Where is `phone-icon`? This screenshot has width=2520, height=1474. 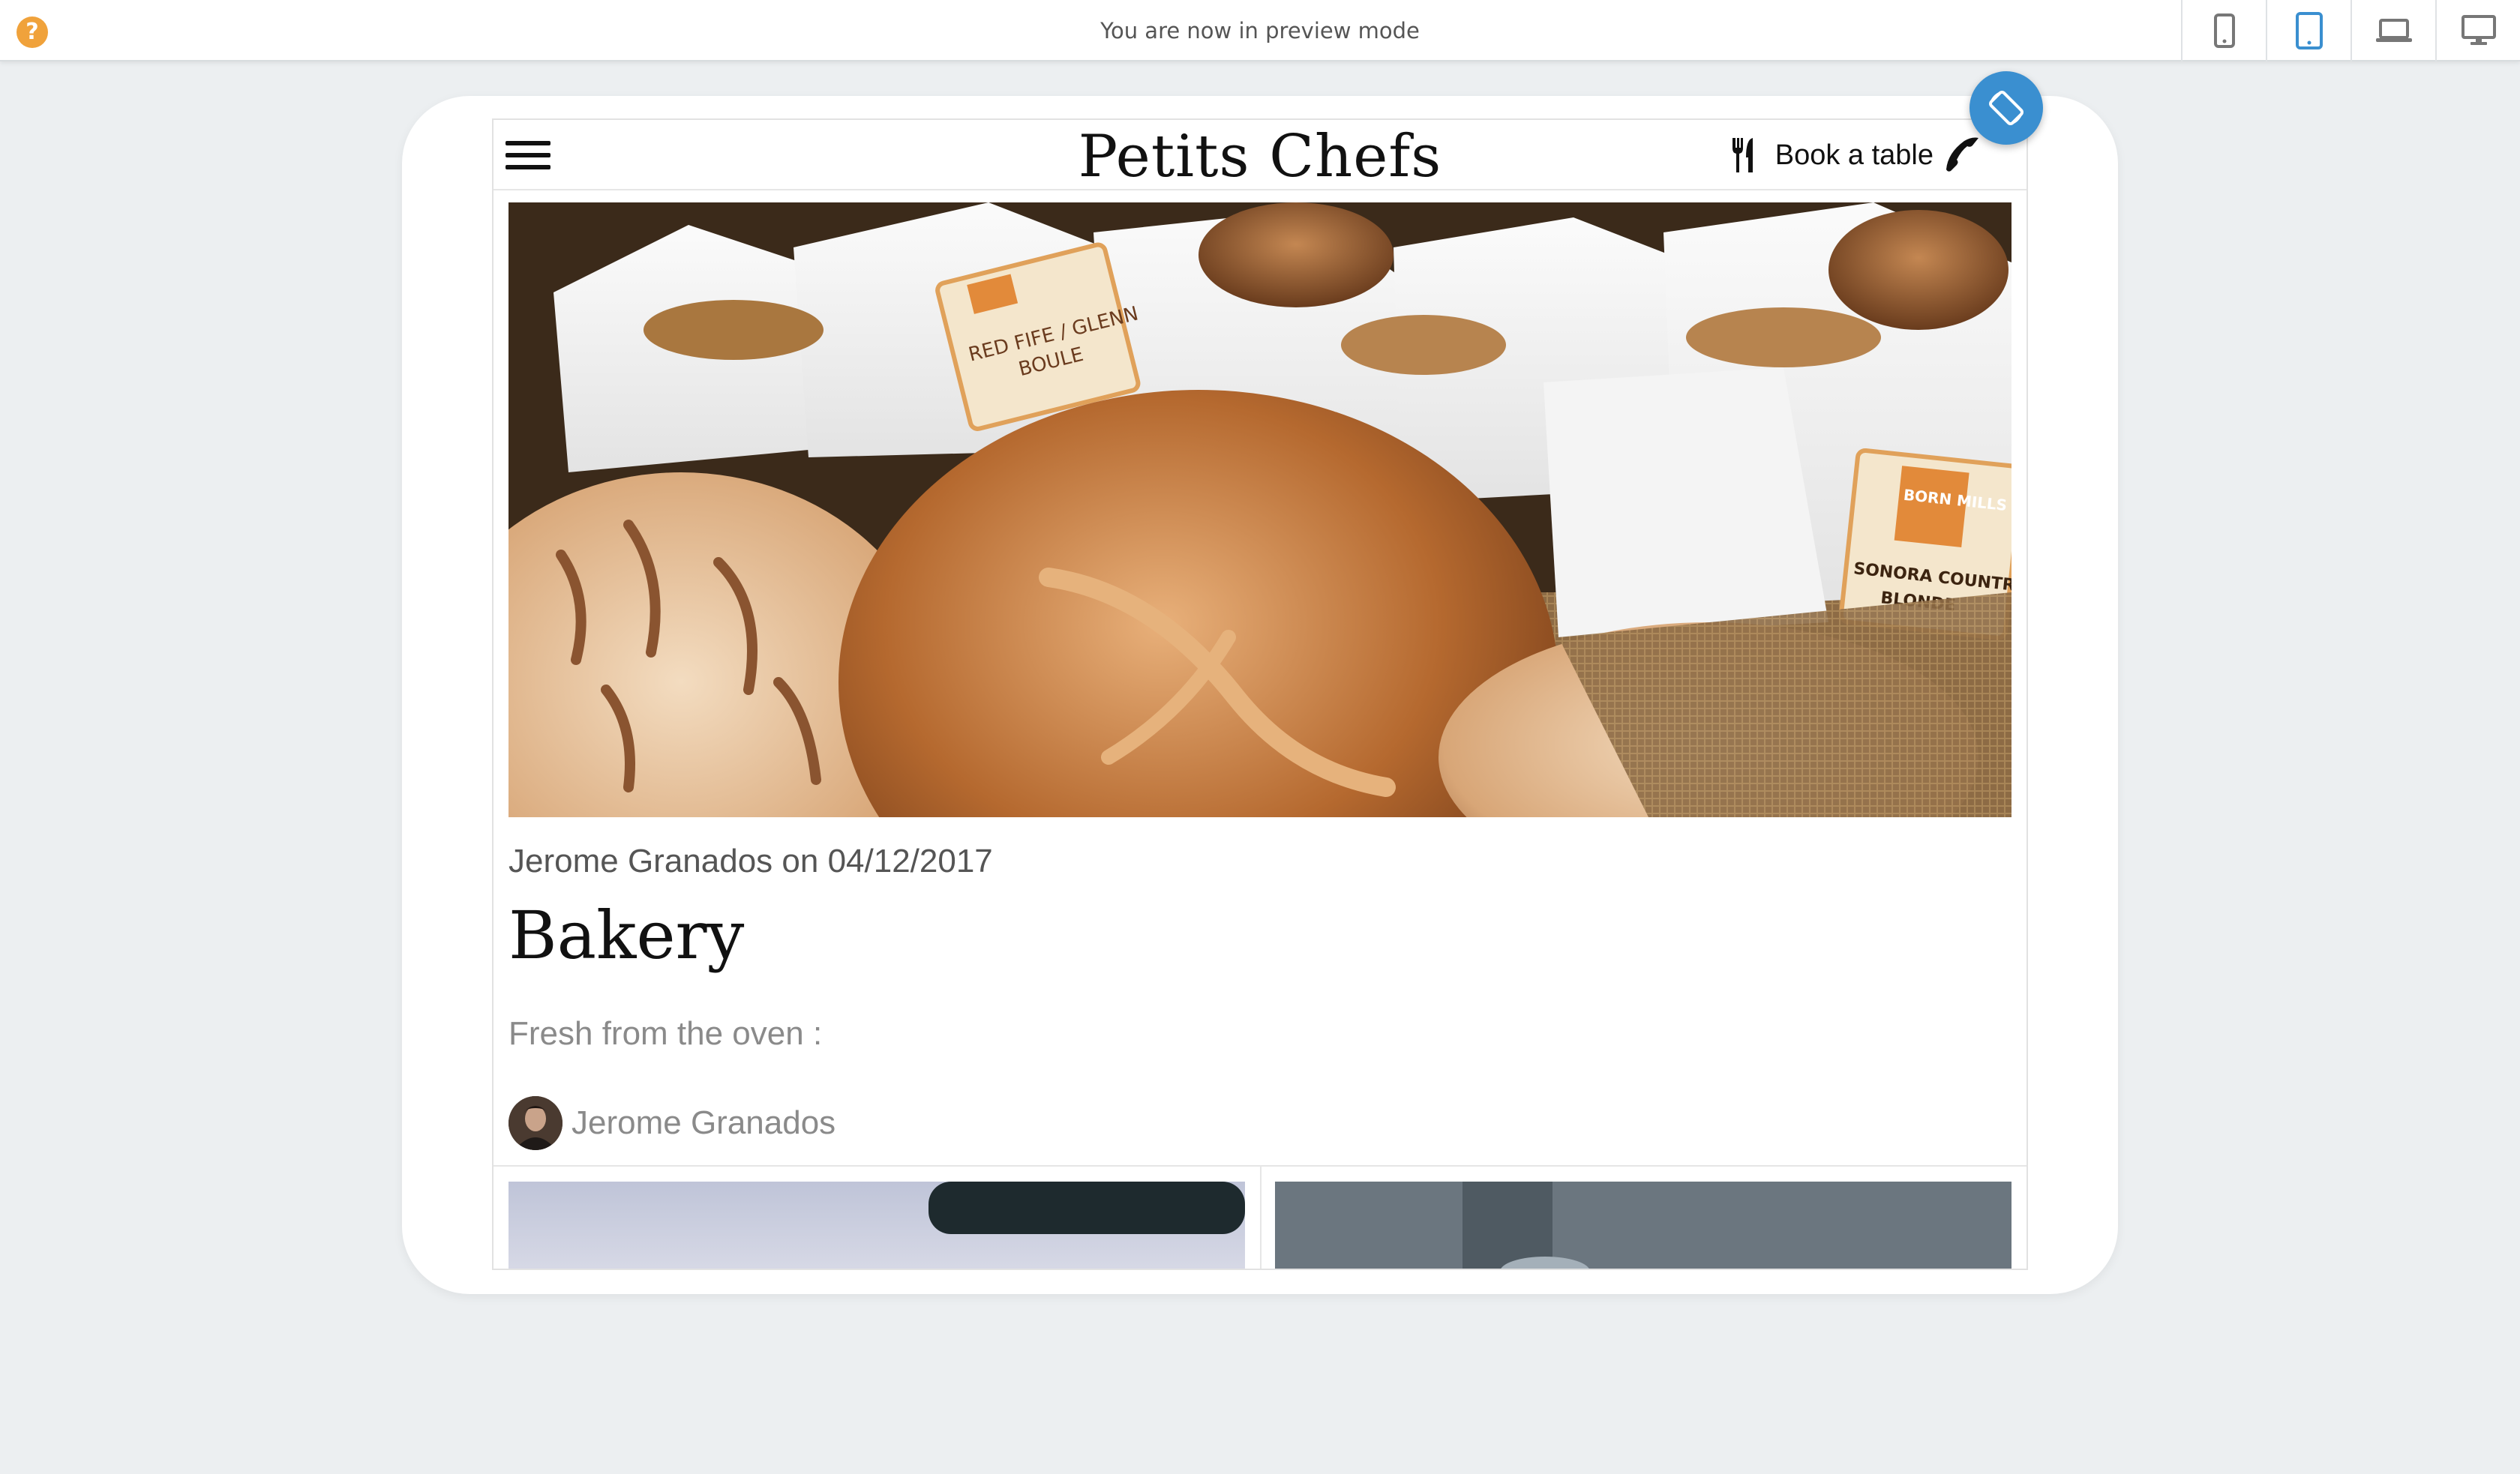 phone-icon is located at coordinates (1963, 154).